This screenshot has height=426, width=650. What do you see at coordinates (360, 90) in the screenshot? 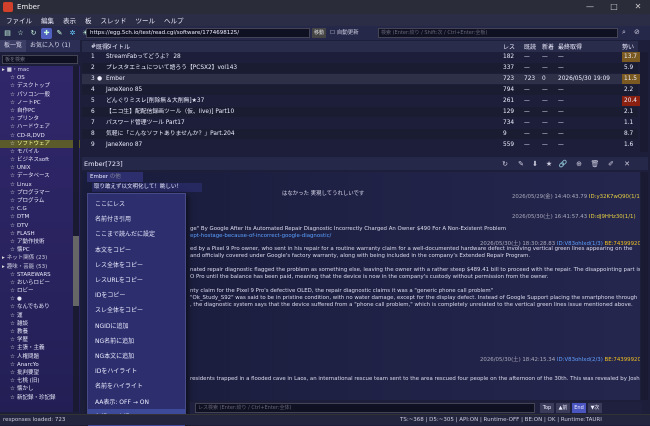
I see `thread-row: 4 JaneXeno 85 794 — — — 2.2` at bounding box center [360, 90].